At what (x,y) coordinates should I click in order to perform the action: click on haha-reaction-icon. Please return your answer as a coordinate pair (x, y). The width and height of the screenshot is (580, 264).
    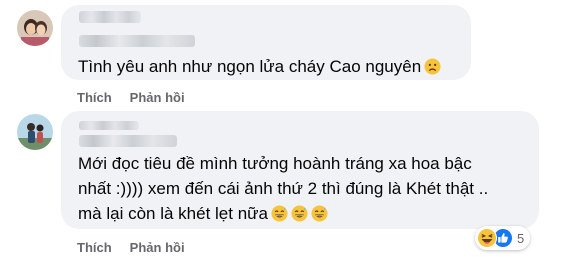
    Looking at the image, I should click on (487, 238).